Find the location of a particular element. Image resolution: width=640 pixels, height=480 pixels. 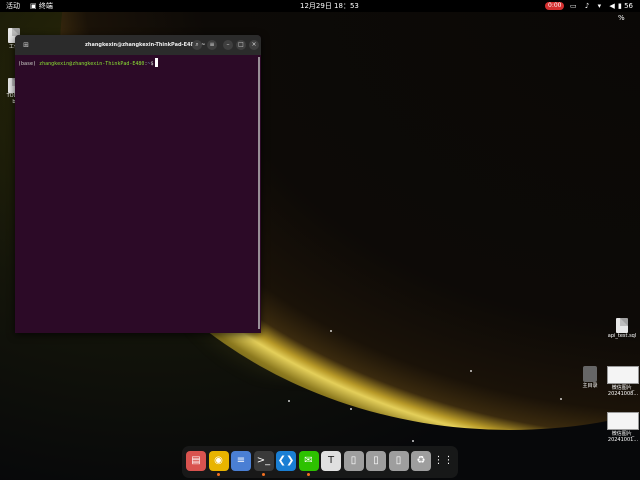

drive-app-2-icon: ▯ is located at coordinates (376, 461).